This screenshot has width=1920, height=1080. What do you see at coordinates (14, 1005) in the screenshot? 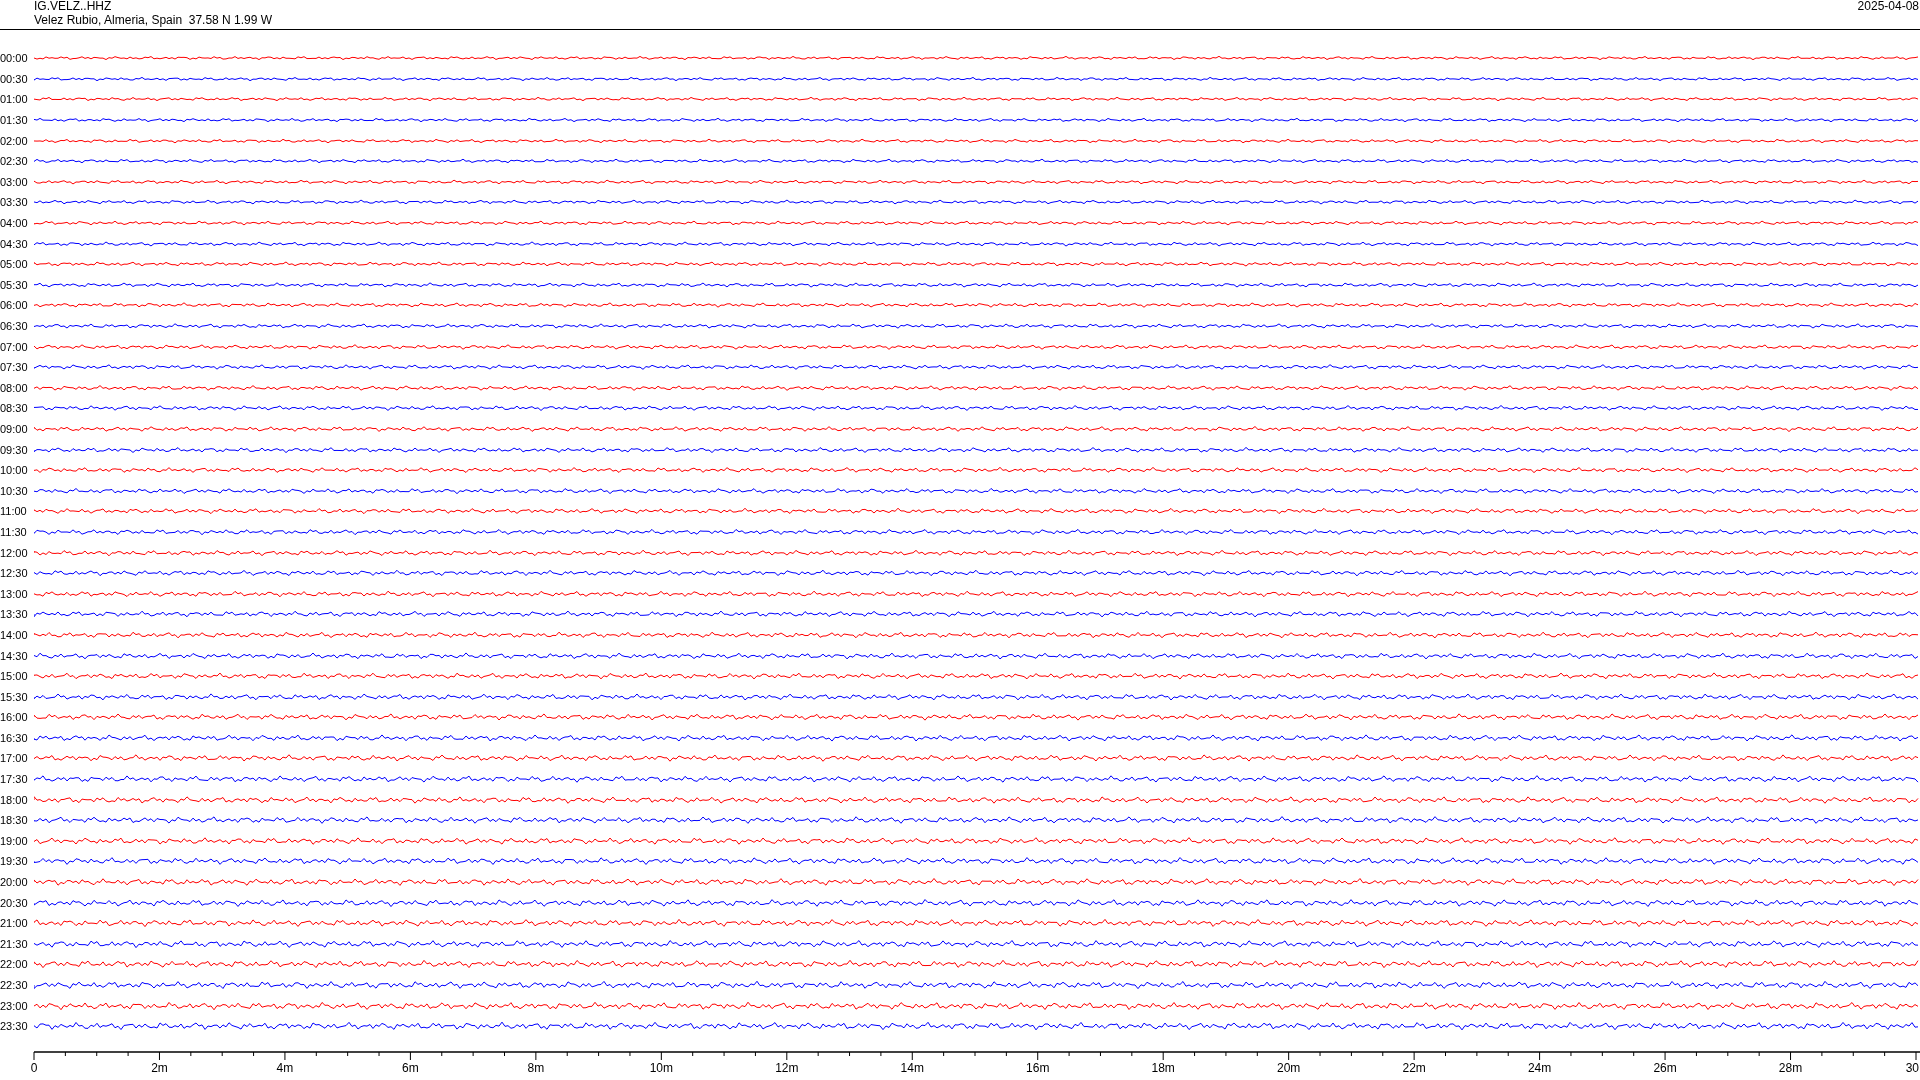
I see `trace-time-label: 23:00` at bounding box center [14, 1005].